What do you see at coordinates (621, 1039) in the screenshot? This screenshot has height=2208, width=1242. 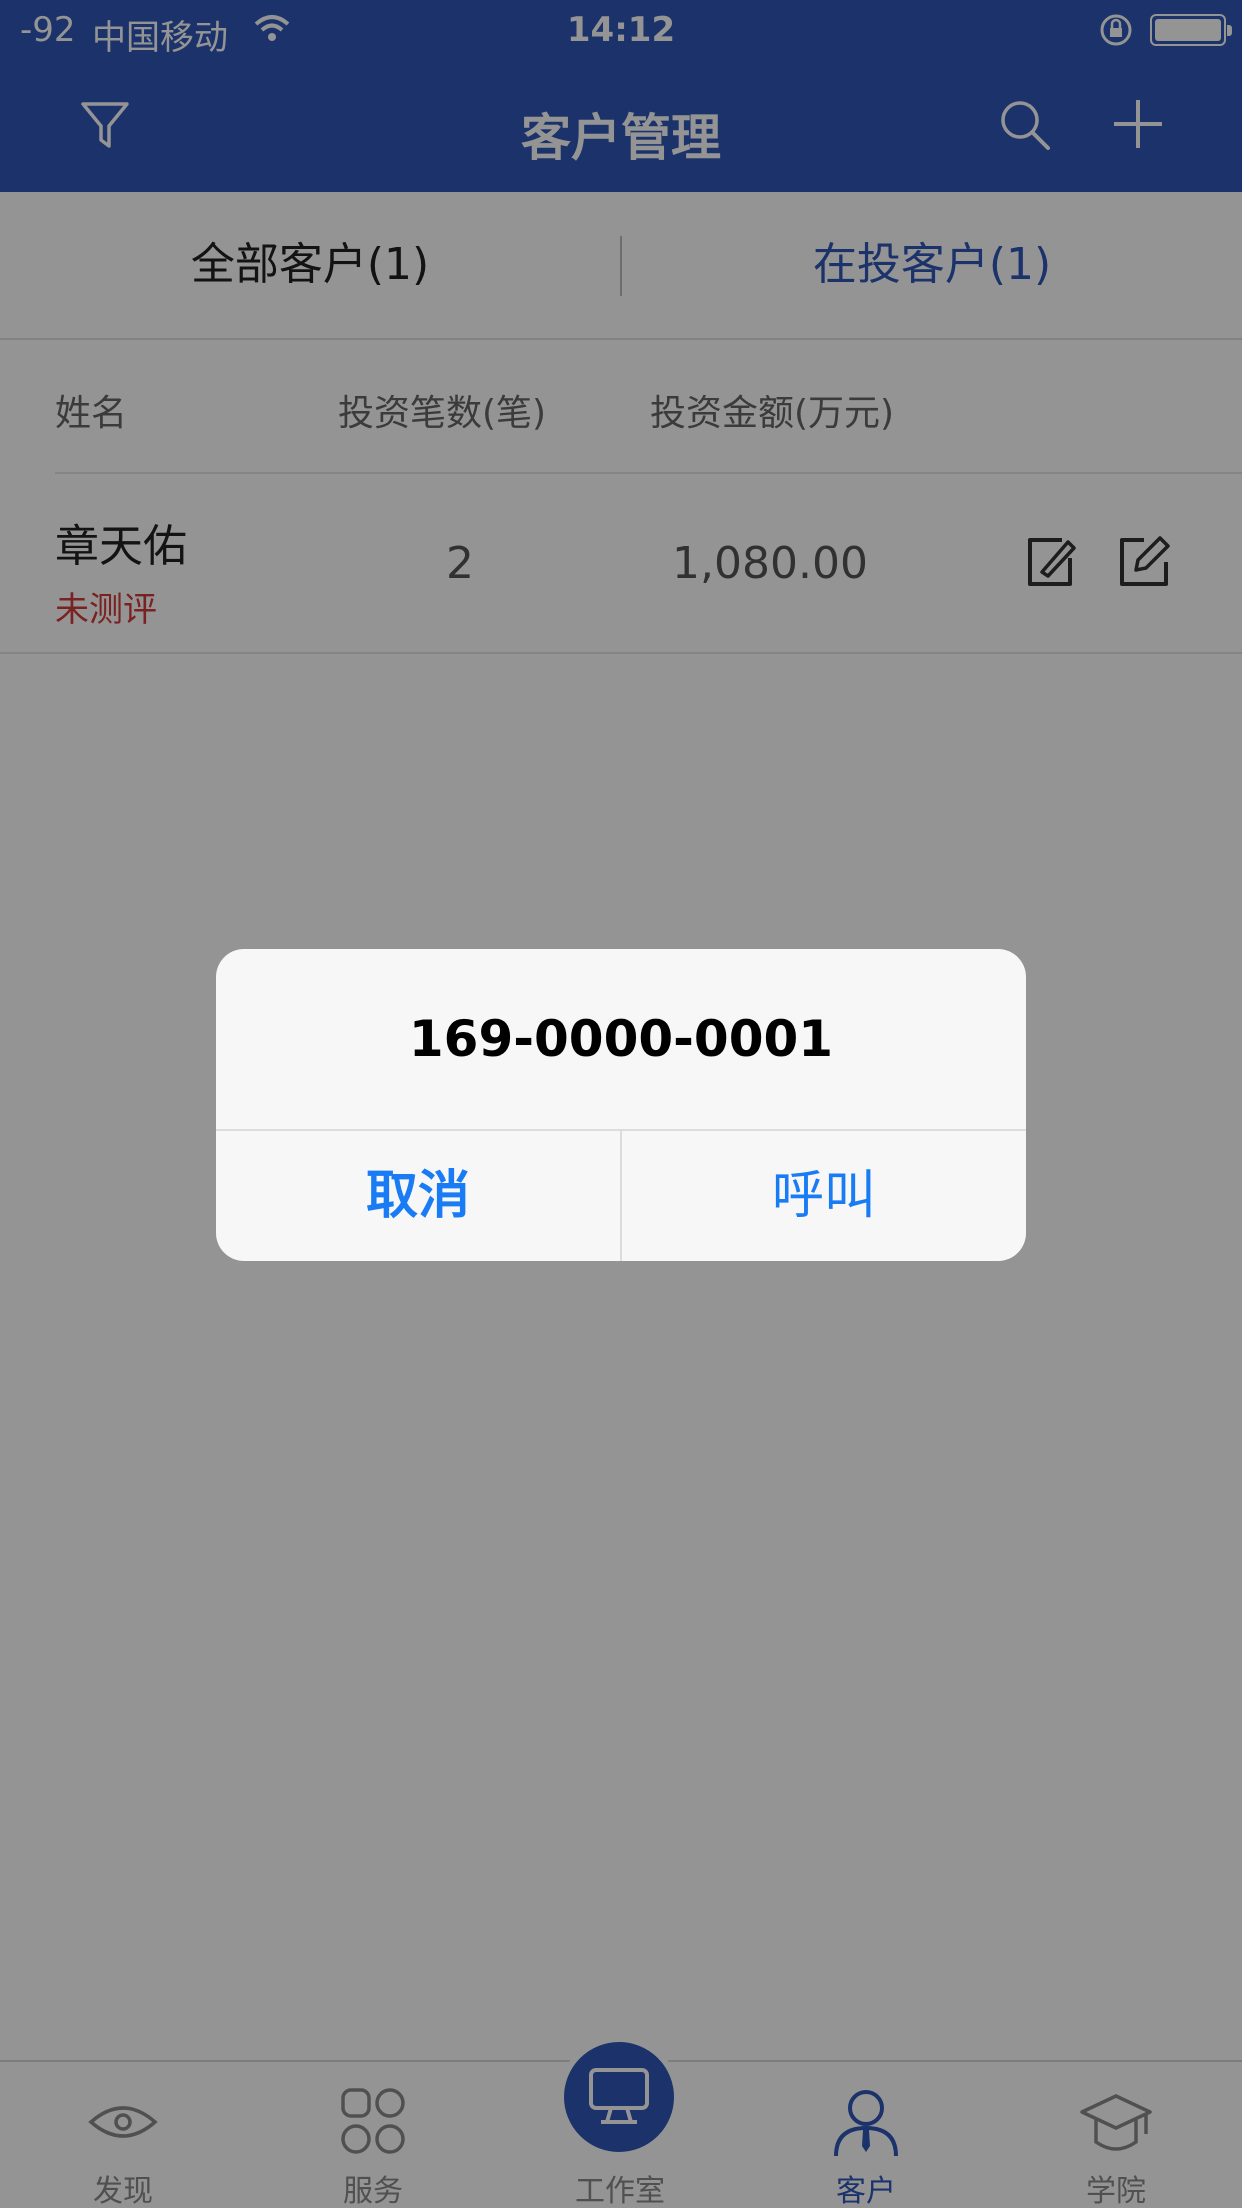 I see `phone-number: 169-0000-0001` at bounding box center [621, 1039].